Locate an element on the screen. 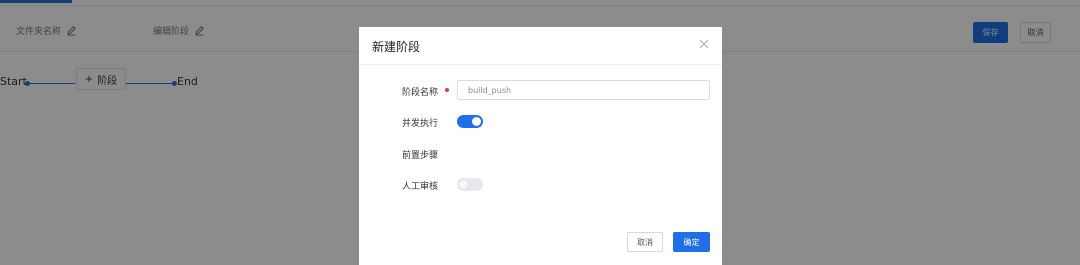  manual-review-label: 人工审核 is located at coordinates (420, 187).